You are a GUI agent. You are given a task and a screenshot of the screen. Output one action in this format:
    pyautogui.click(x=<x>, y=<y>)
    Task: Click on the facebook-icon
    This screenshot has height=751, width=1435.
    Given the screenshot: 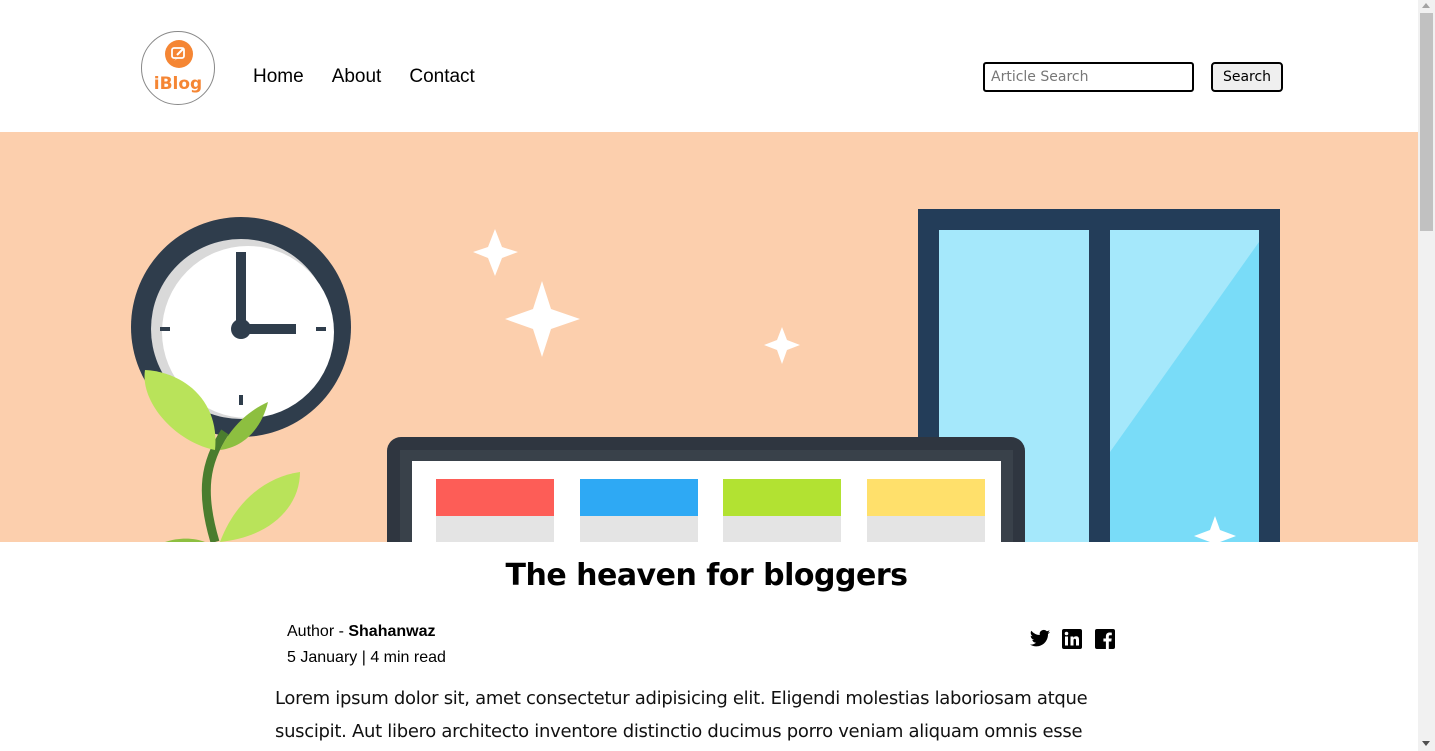 What is the action you would take?
    pyautogui.click(x=1106, y=640)
    